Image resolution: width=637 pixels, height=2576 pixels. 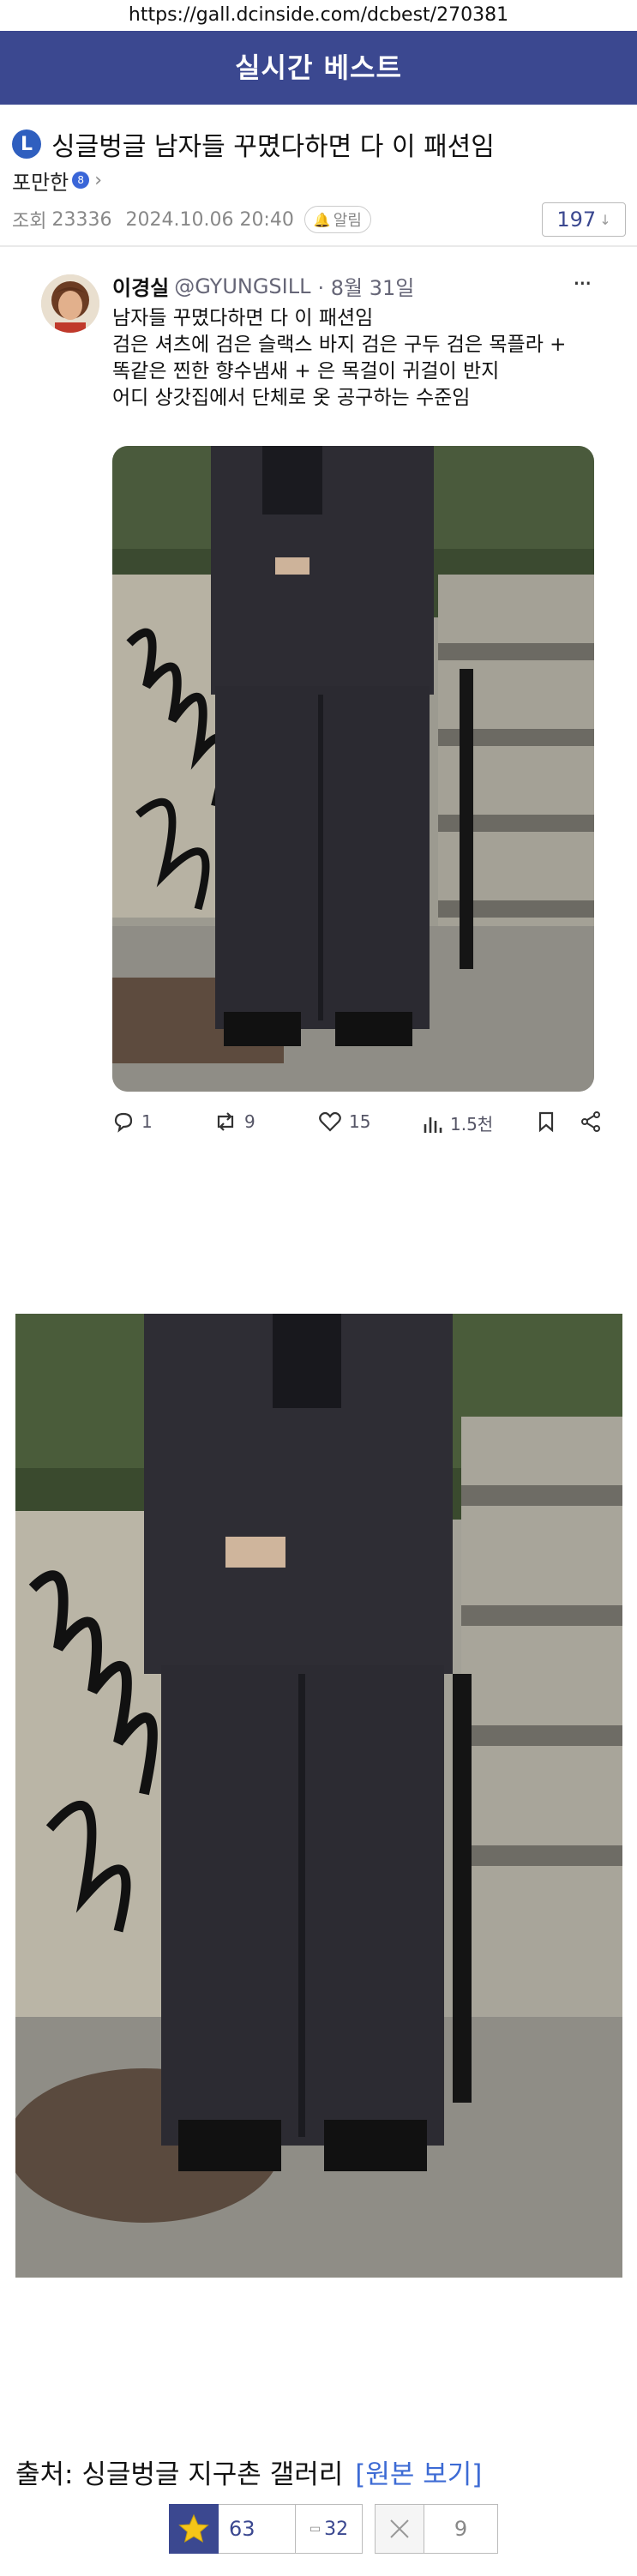 I want to click on downvote-count: 9, so click(x=461, y=2529).